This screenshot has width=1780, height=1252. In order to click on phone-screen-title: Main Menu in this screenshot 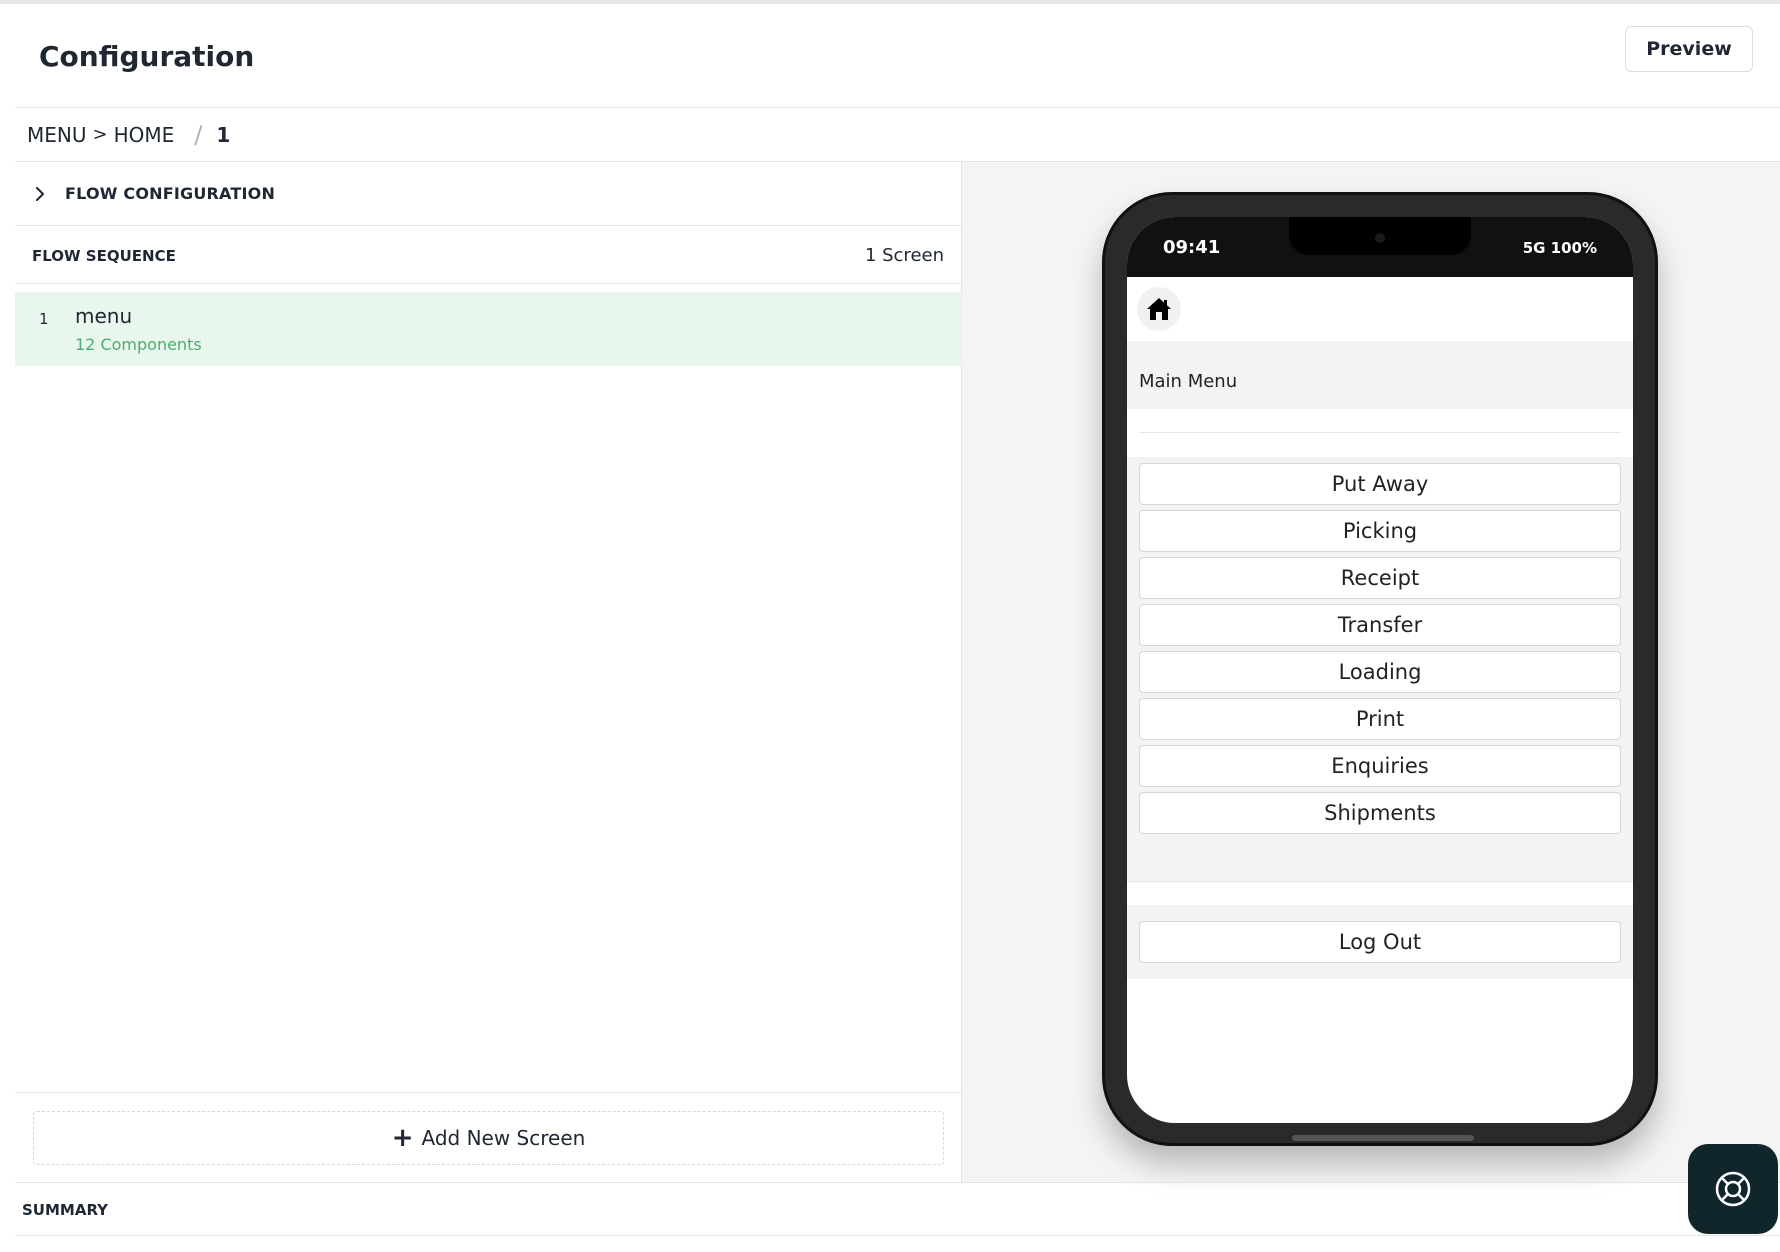, I will do `click(1188, 381)`.